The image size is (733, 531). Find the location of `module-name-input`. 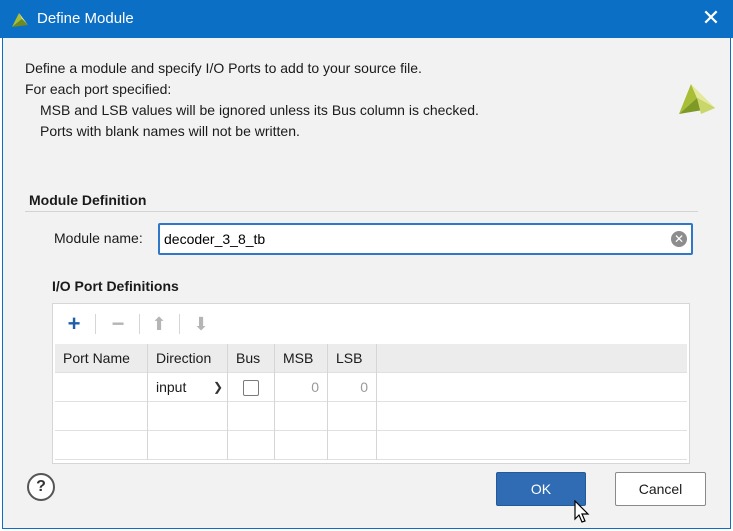

module-name-input is located at coordinates (414, 239).